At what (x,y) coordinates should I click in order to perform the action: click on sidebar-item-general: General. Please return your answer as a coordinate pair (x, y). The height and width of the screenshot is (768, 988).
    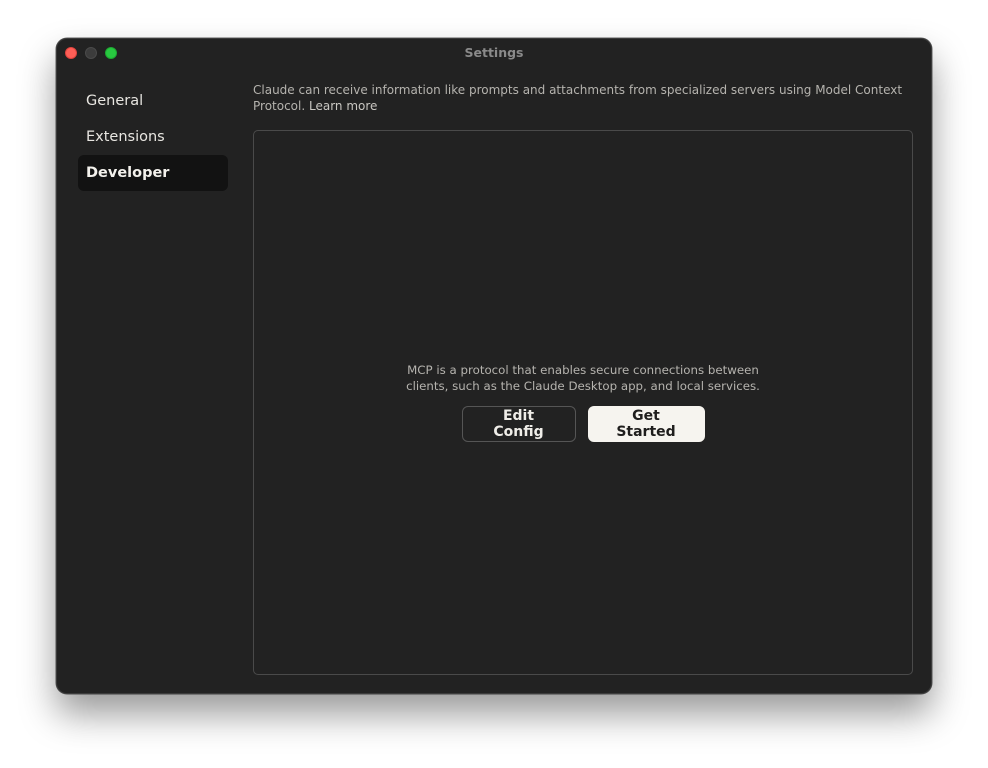
    Looking at the image, I should click on (153, 101).